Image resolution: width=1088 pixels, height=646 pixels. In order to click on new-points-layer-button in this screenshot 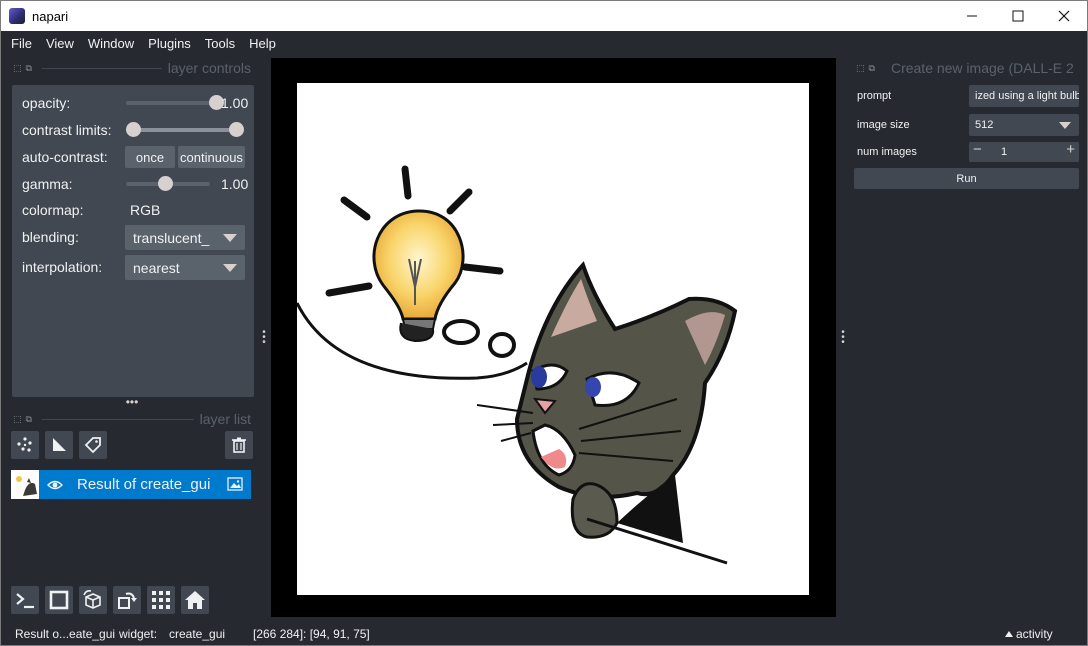, I will do `click(25, 445)`.